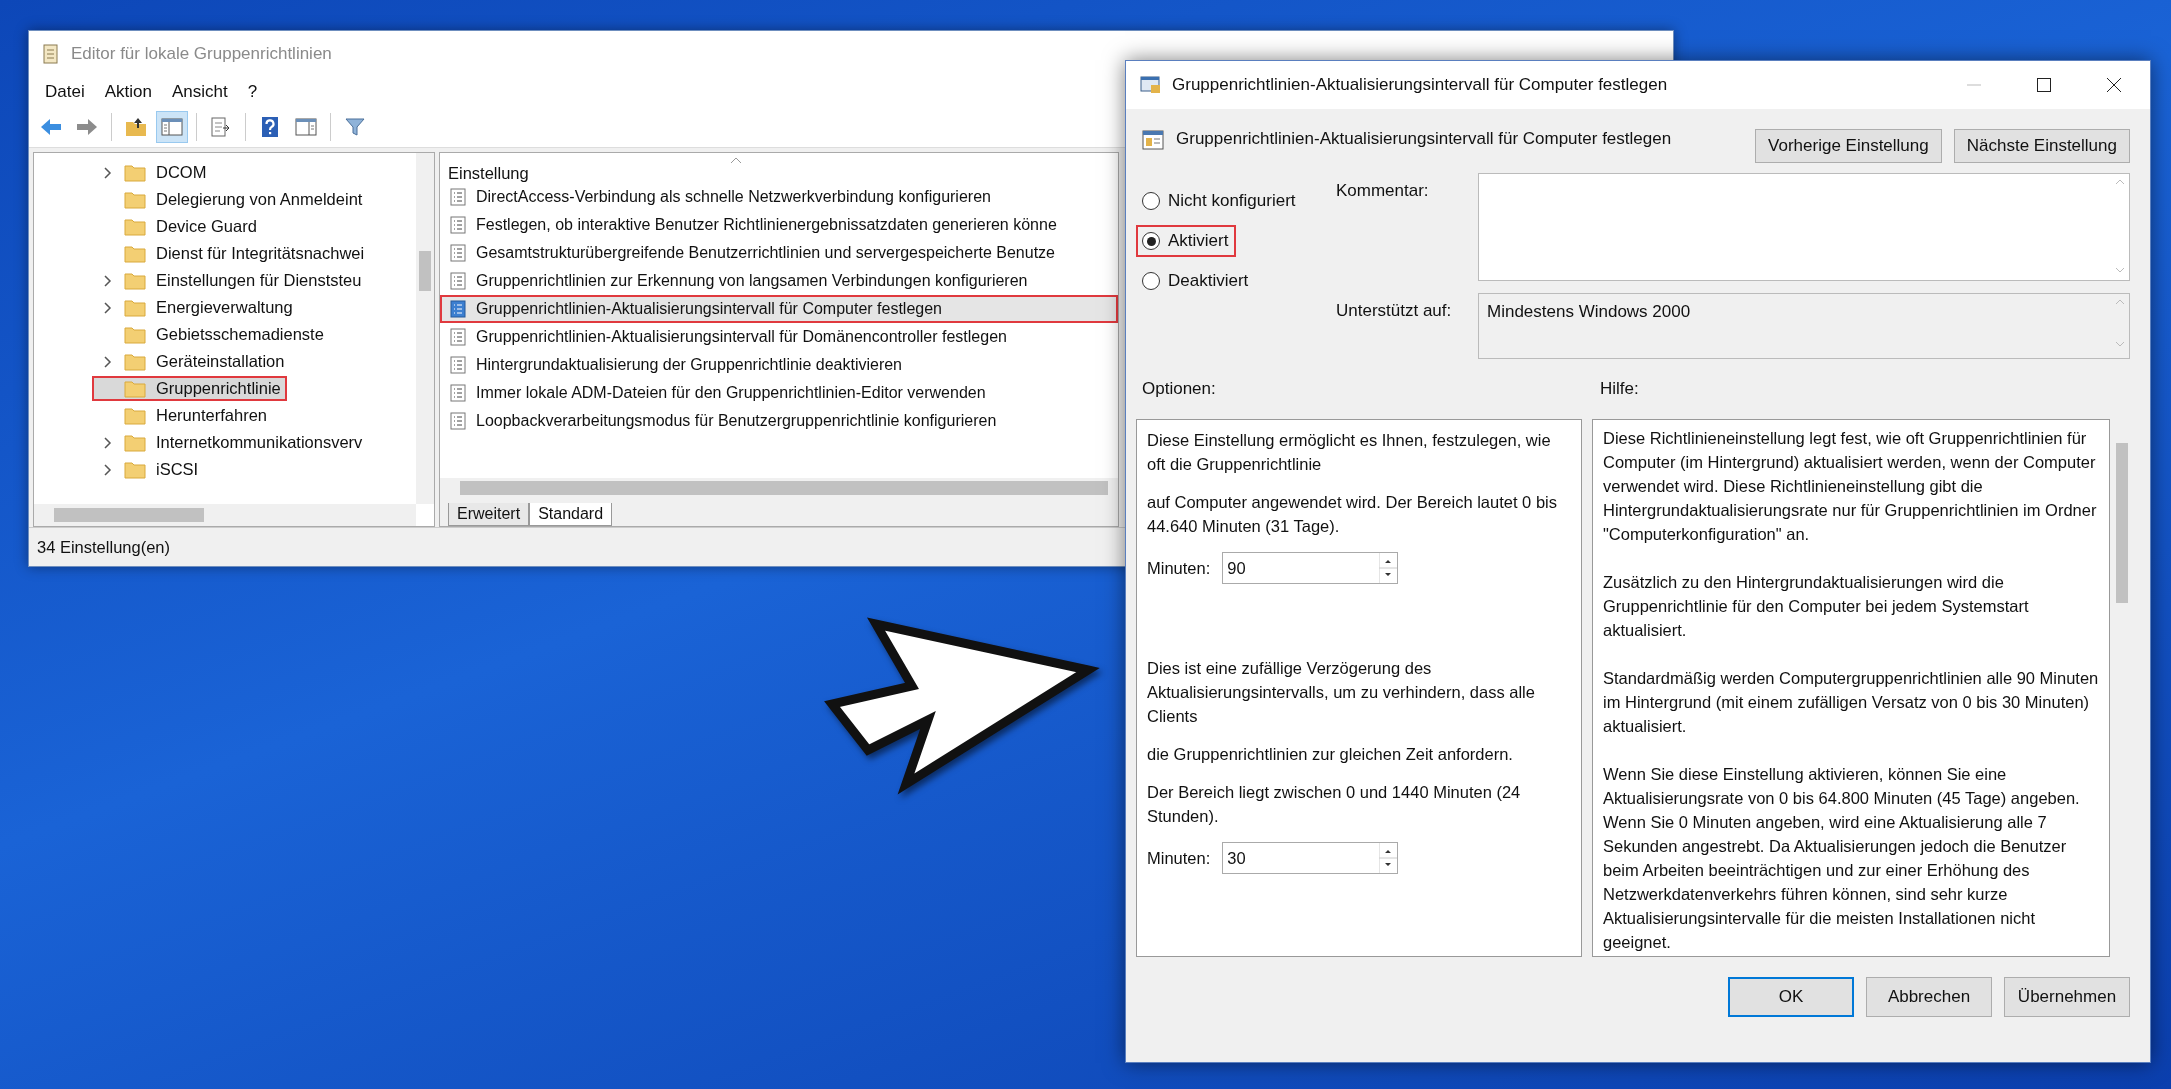  Describe the element at coordinates (1816, 606) in the screenshot. I see `help-text: Zusätzlich zu den Hintergrundaktualisierungen wird die Gruppenrichtlinie für den Computer bei jedem Systemstart aktualisiert.` at that location.